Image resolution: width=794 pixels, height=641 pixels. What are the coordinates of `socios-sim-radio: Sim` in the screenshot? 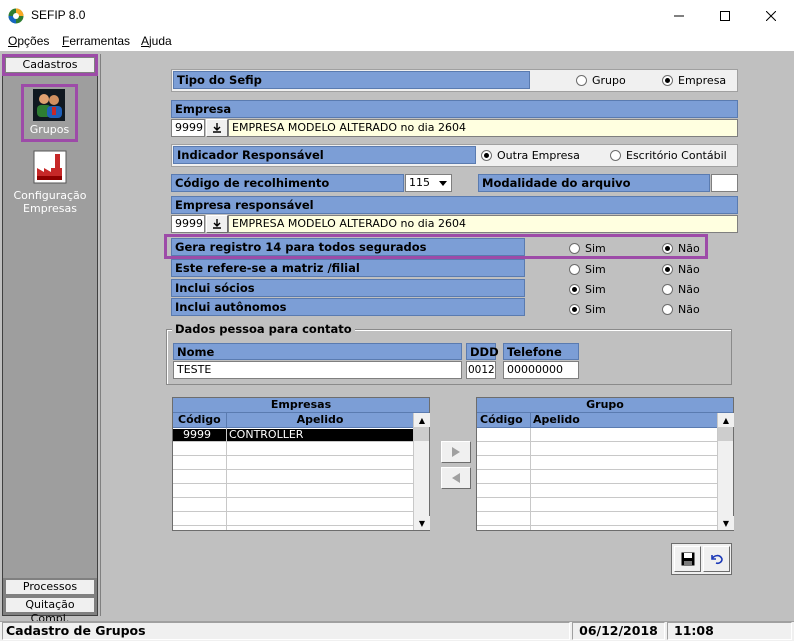 It's located at (587, 289).